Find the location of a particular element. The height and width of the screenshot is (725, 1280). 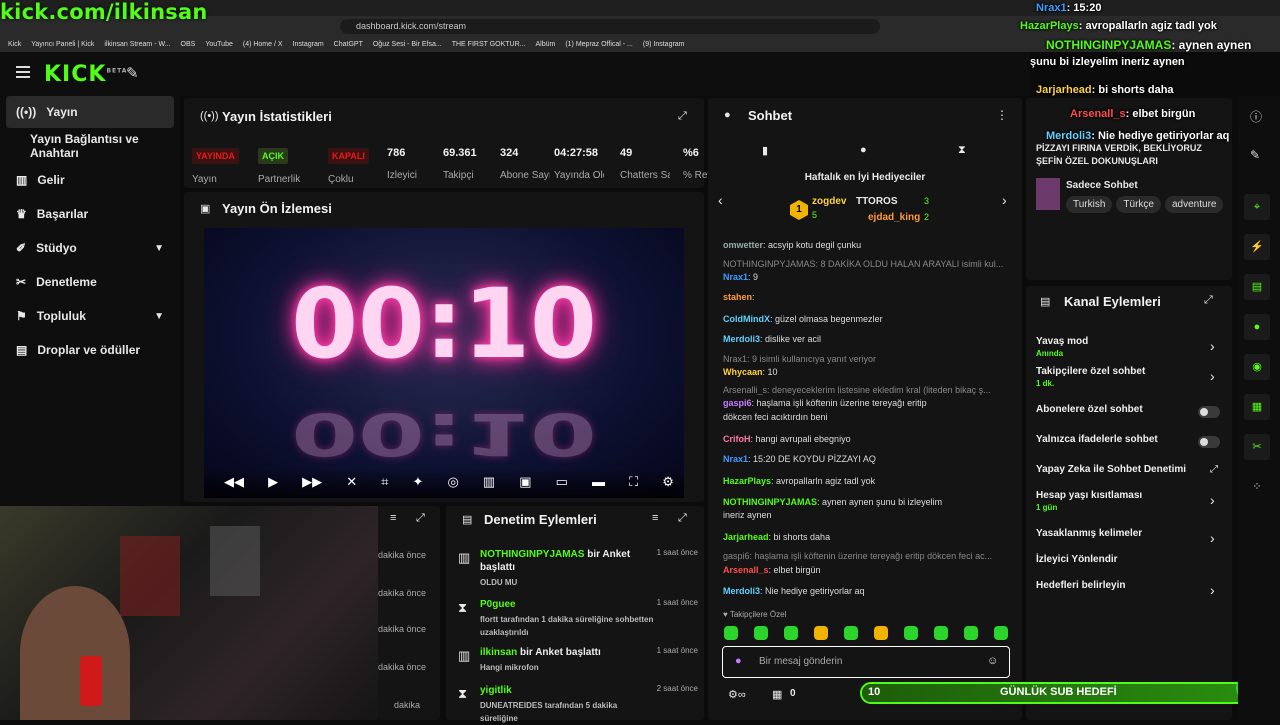

crop-icon: ⌗ is located at coordinates (384, 482).